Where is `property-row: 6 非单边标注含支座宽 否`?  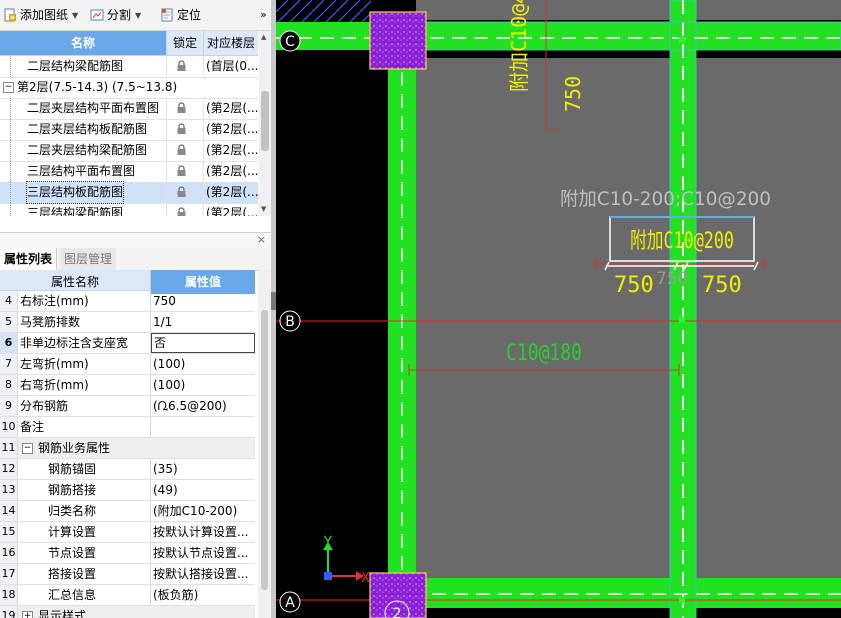
property-row: 6 非单边标注含支座宽 否 is located at coordinates (127, 343).